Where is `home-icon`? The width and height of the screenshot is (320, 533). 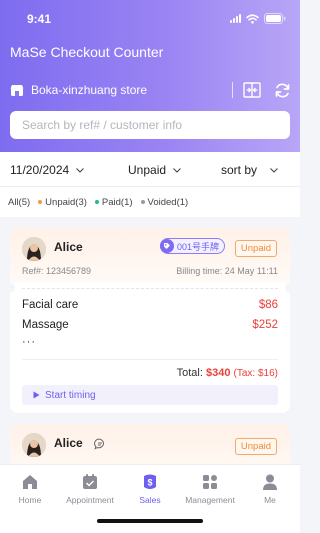 home-icon is located at coordinates (30, 482).